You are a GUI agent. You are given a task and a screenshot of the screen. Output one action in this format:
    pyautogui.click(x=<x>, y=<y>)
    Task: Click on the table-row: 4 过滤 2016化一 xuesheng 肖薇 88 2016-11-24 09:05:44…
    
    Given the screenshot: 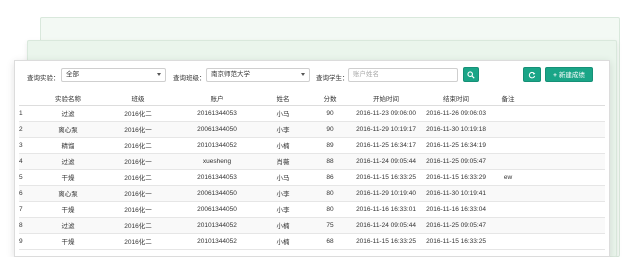 What is the action you would take?
    pyautogui.click(x=312, y=161)
    